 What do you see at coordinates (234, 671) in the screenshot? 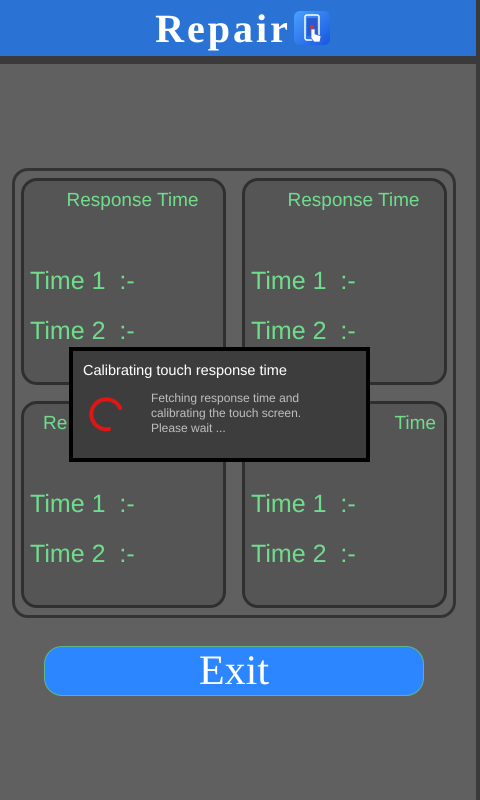
I see `exit-button: Exit` at bounding box center [234, 671].